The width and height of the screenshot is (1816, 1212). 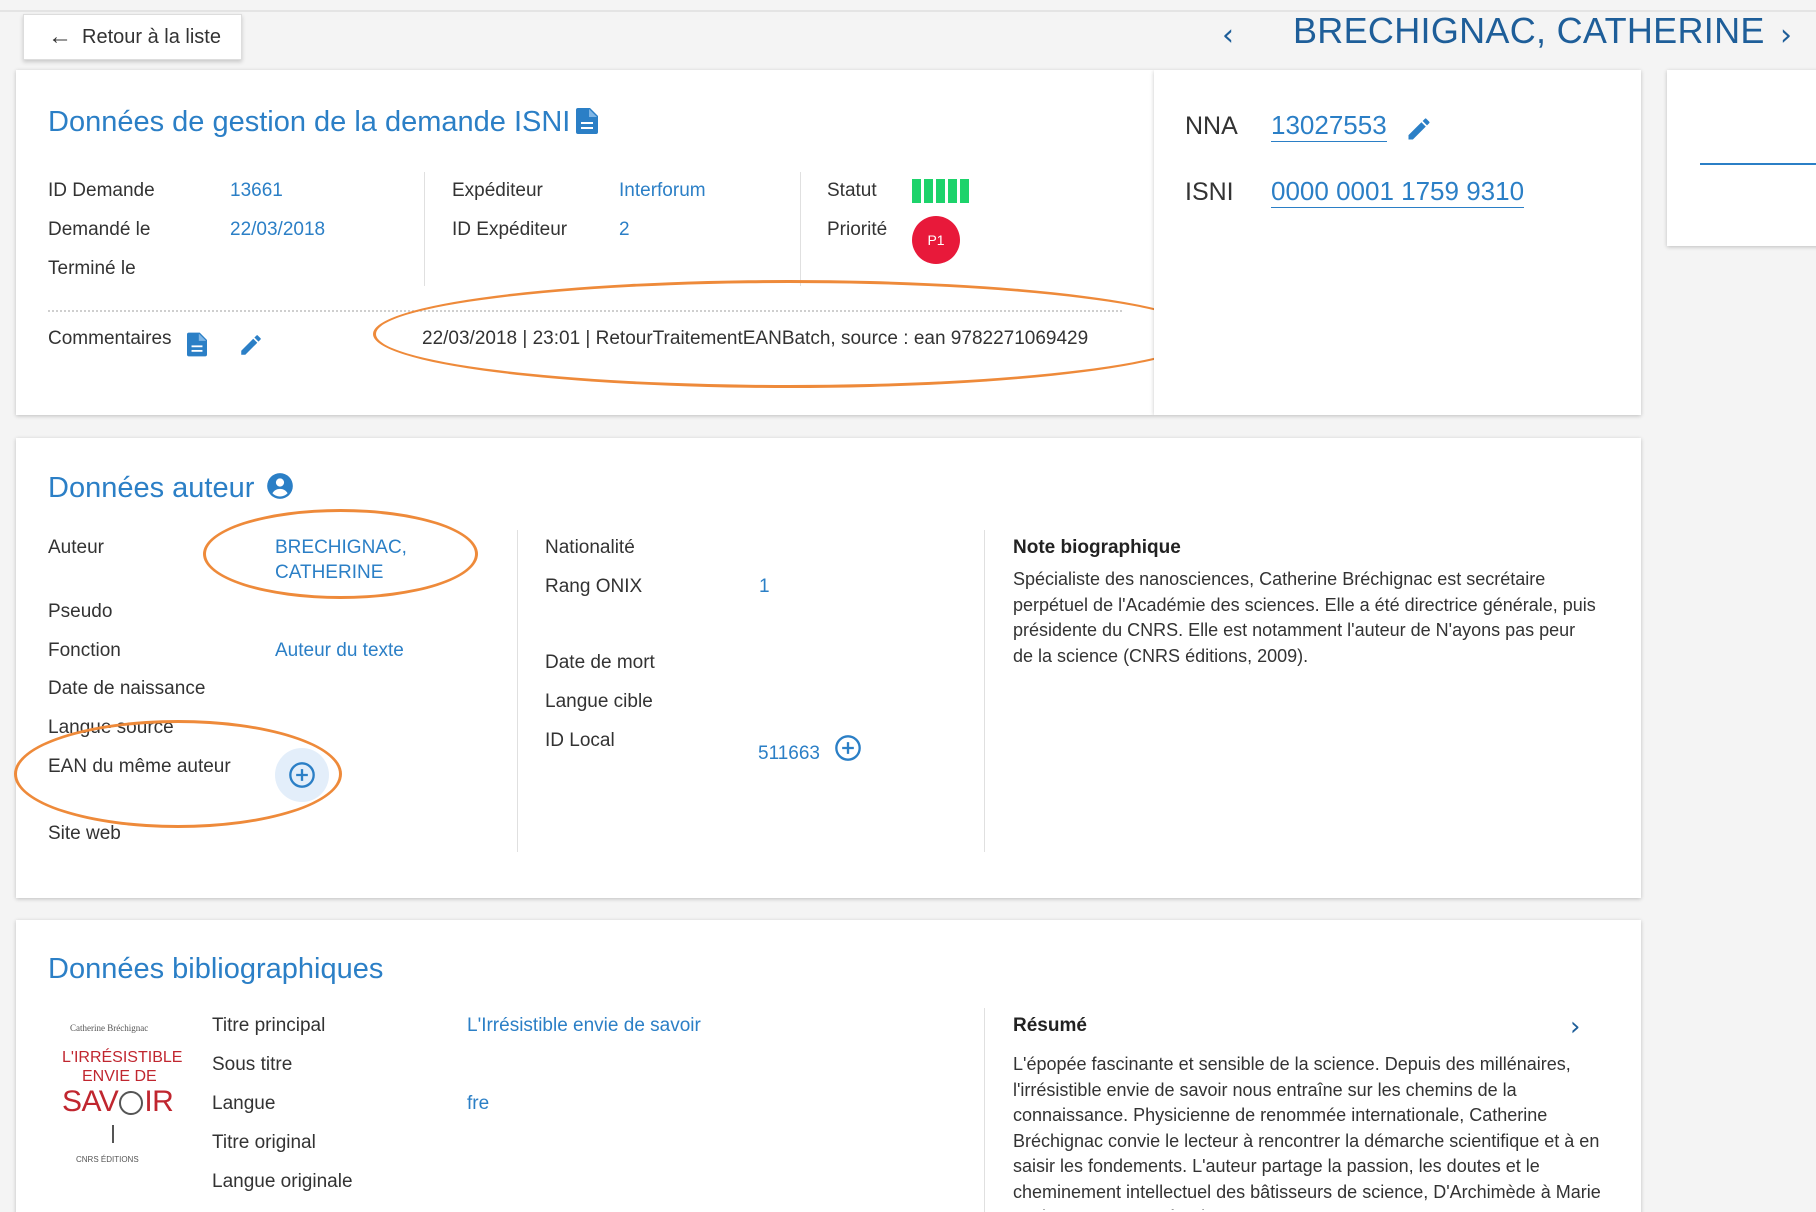 What do you see at coordinates (101, 190) in the screenshot?
I see `id-demande-label: ID Demande` at bounding box center [101, 190].